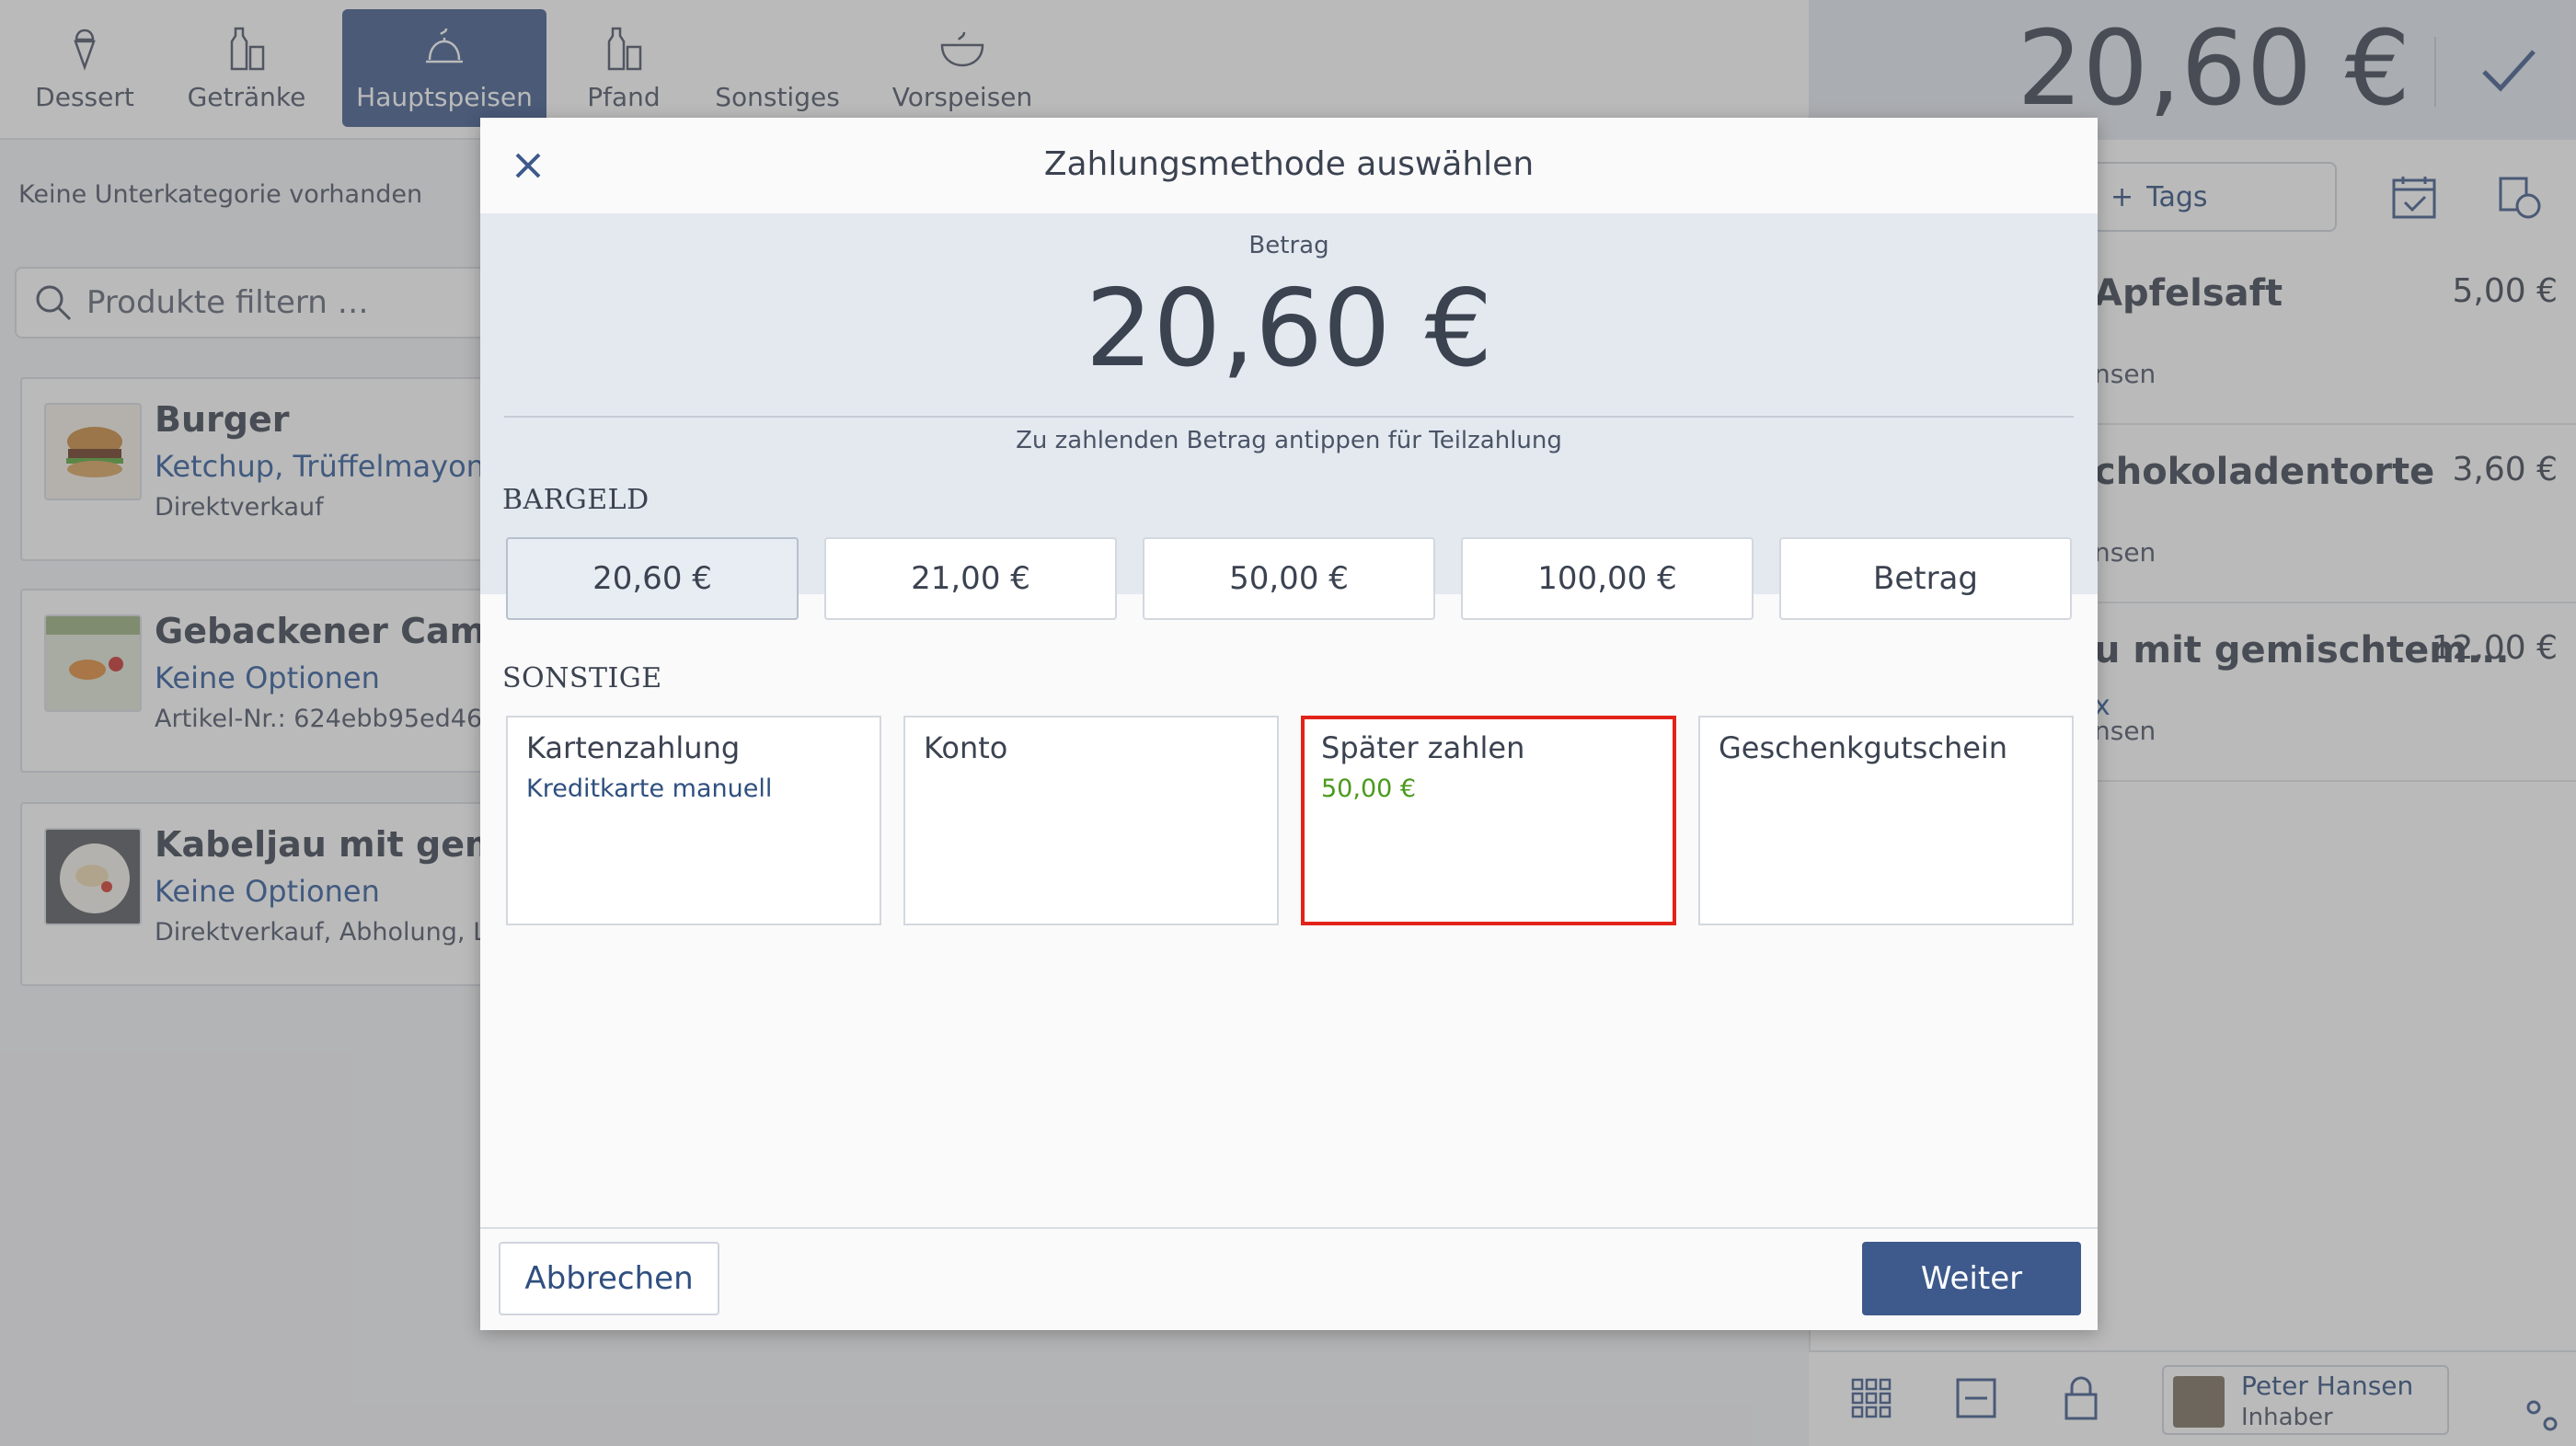  What do you see at coordinates (1289, 578) in the screenshot?
I see `cash-option-button: 50,00 €` at bounding box center [1289, 578].